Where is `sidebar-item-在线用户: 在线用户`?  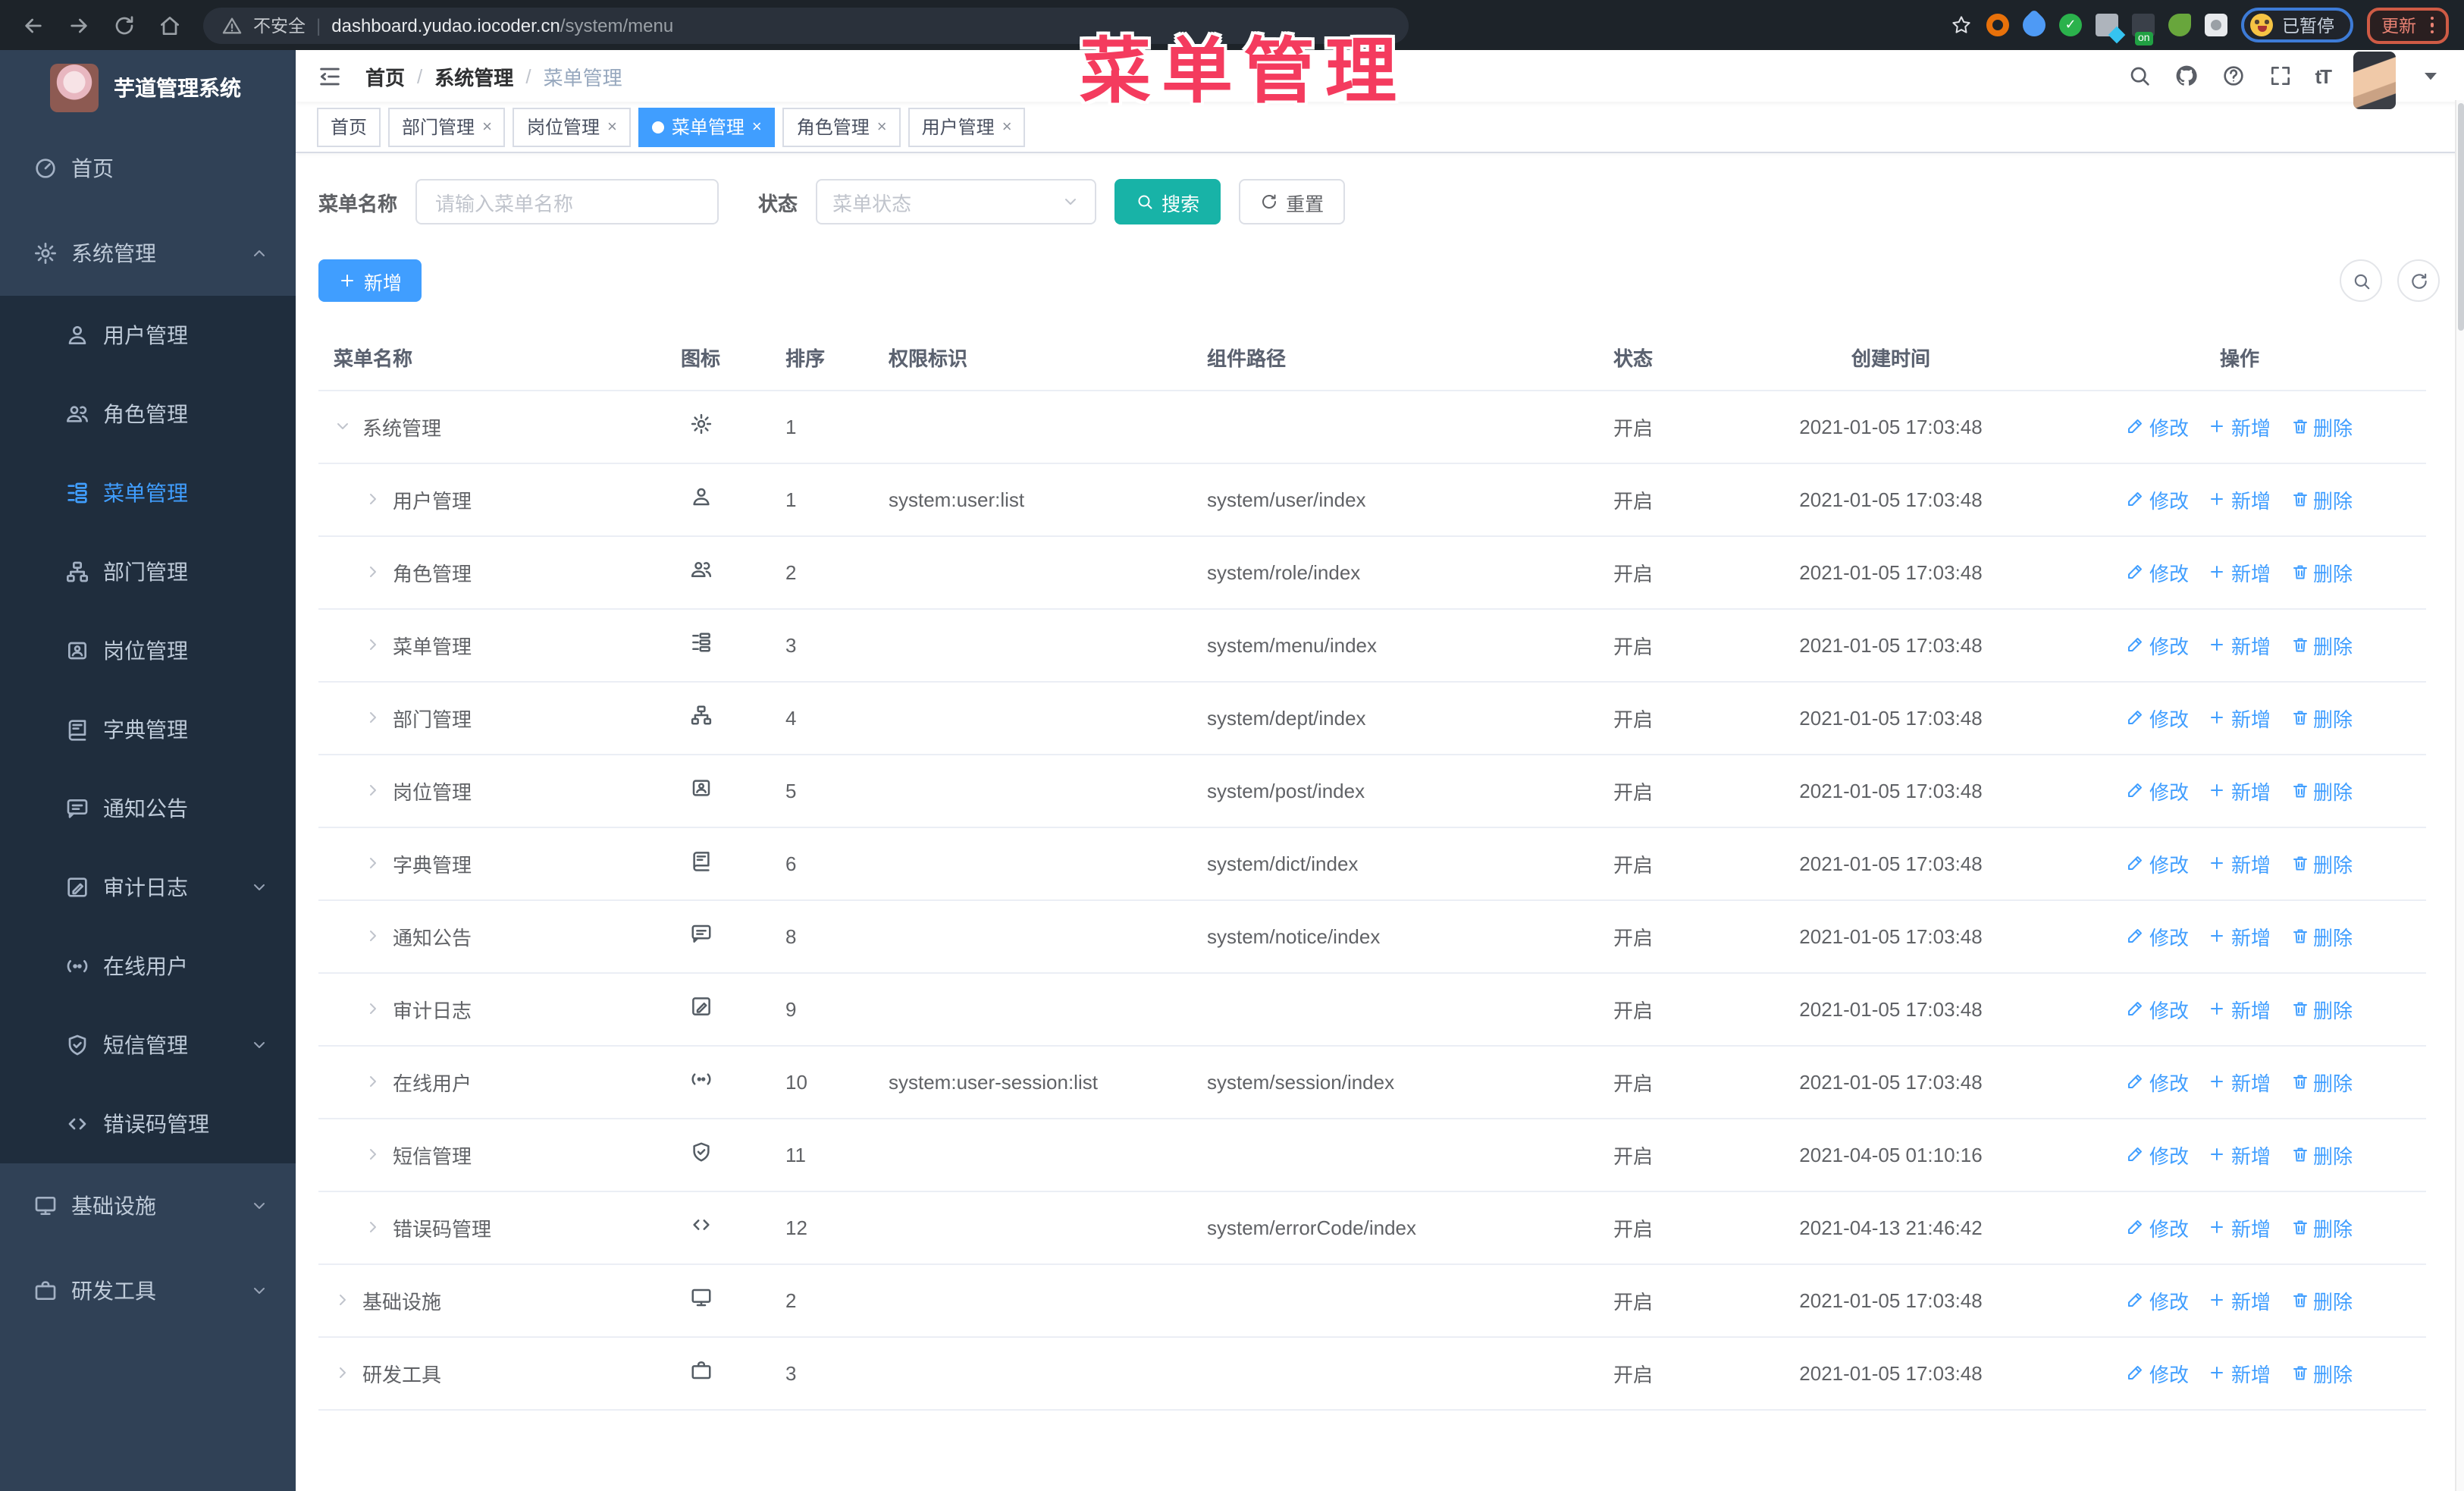 sidebar-item-在线用户: 在线用户 is located at coordinates (148, 966).